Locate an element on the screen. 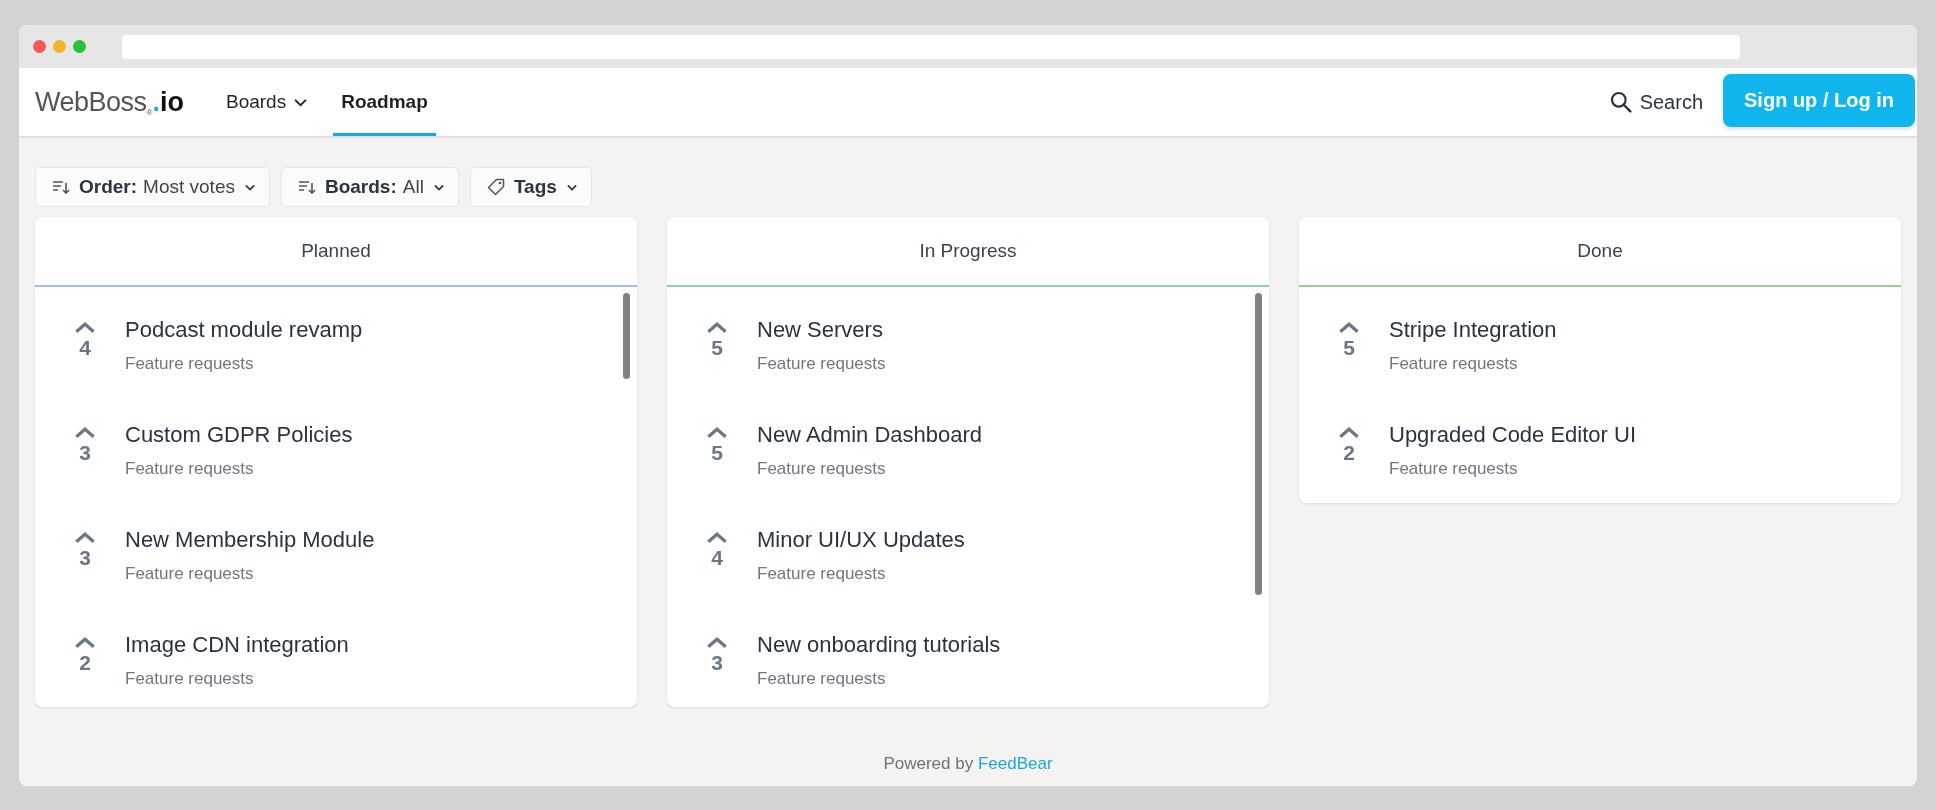 The width and height of the screenshot is (1936, 810). post-title: Minor UI/UX Updates is located at coordinates (861, 540).